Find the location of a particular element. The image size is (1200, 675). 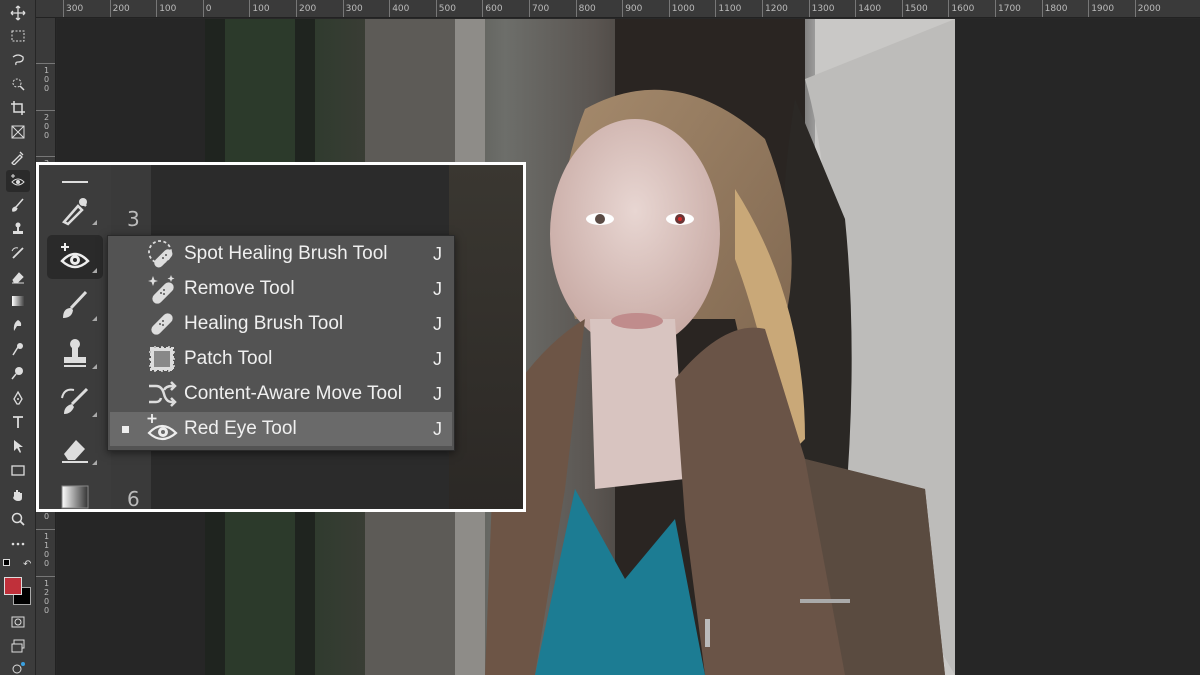

zoomed-photo-edge is located at coordinates (486, 337).